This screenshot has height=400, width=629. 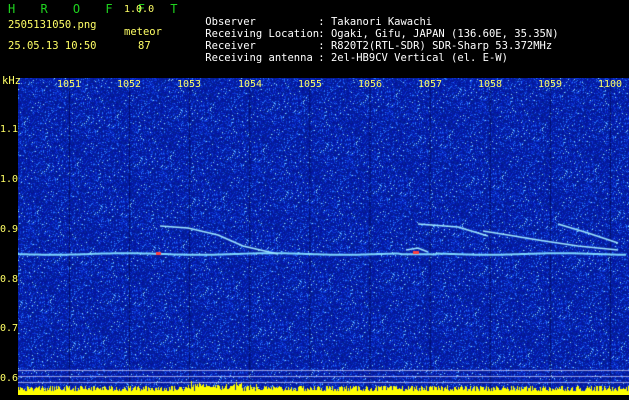 I want to click on x-tick-label: 1052, so click(x=129, y=84).